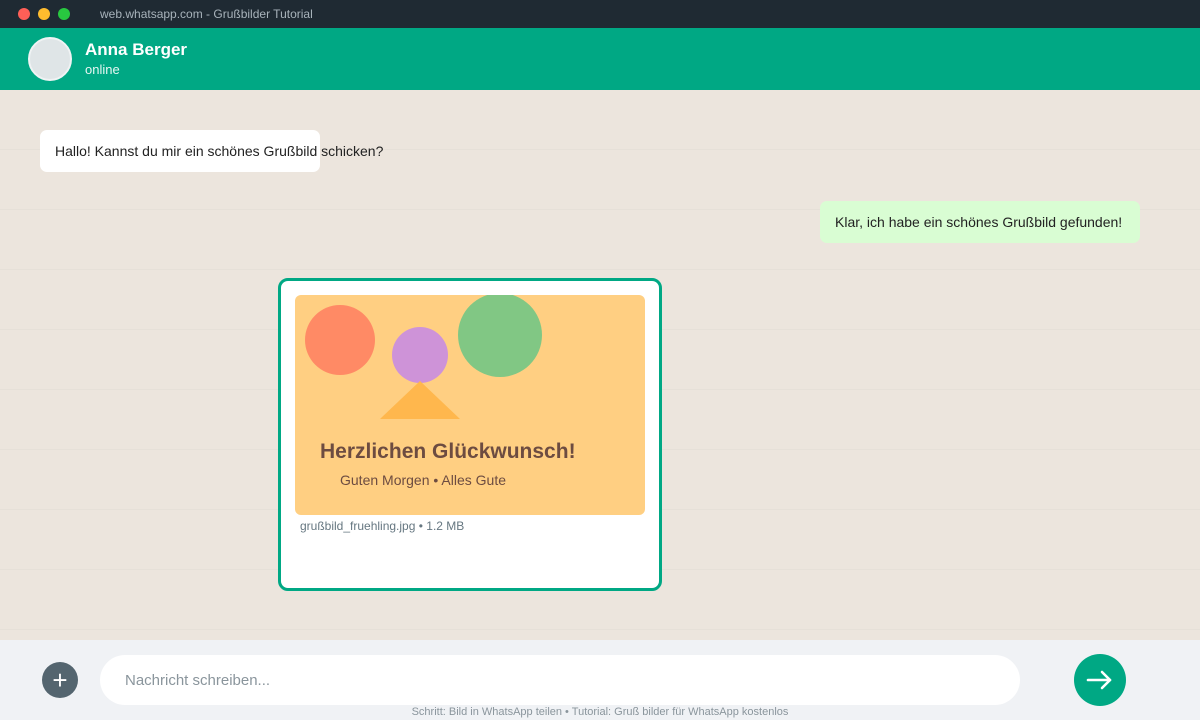  What do you see at coordinates (600, 14) in the screenshot?
I see `browser-titlebar: web.whatsapp.com - Grußbilder Tutorial` at bounding box center [600, 14].